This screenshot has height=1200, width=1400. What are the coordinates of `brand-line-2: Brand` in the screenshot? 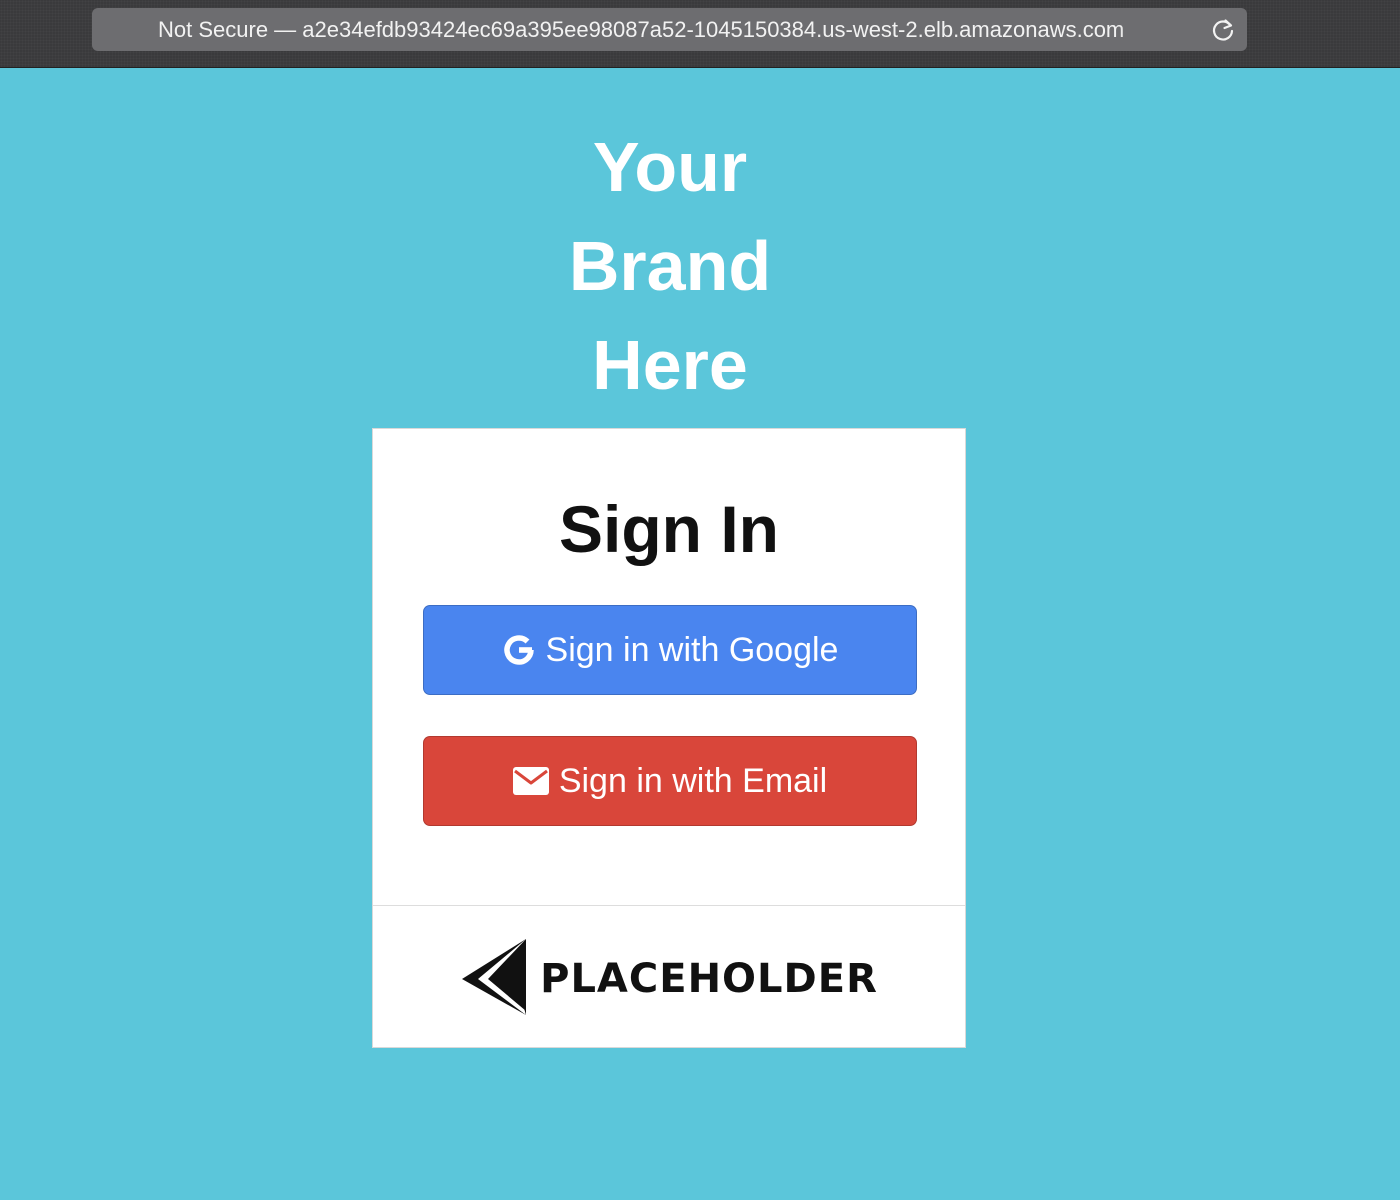 It's located at (670, 266).